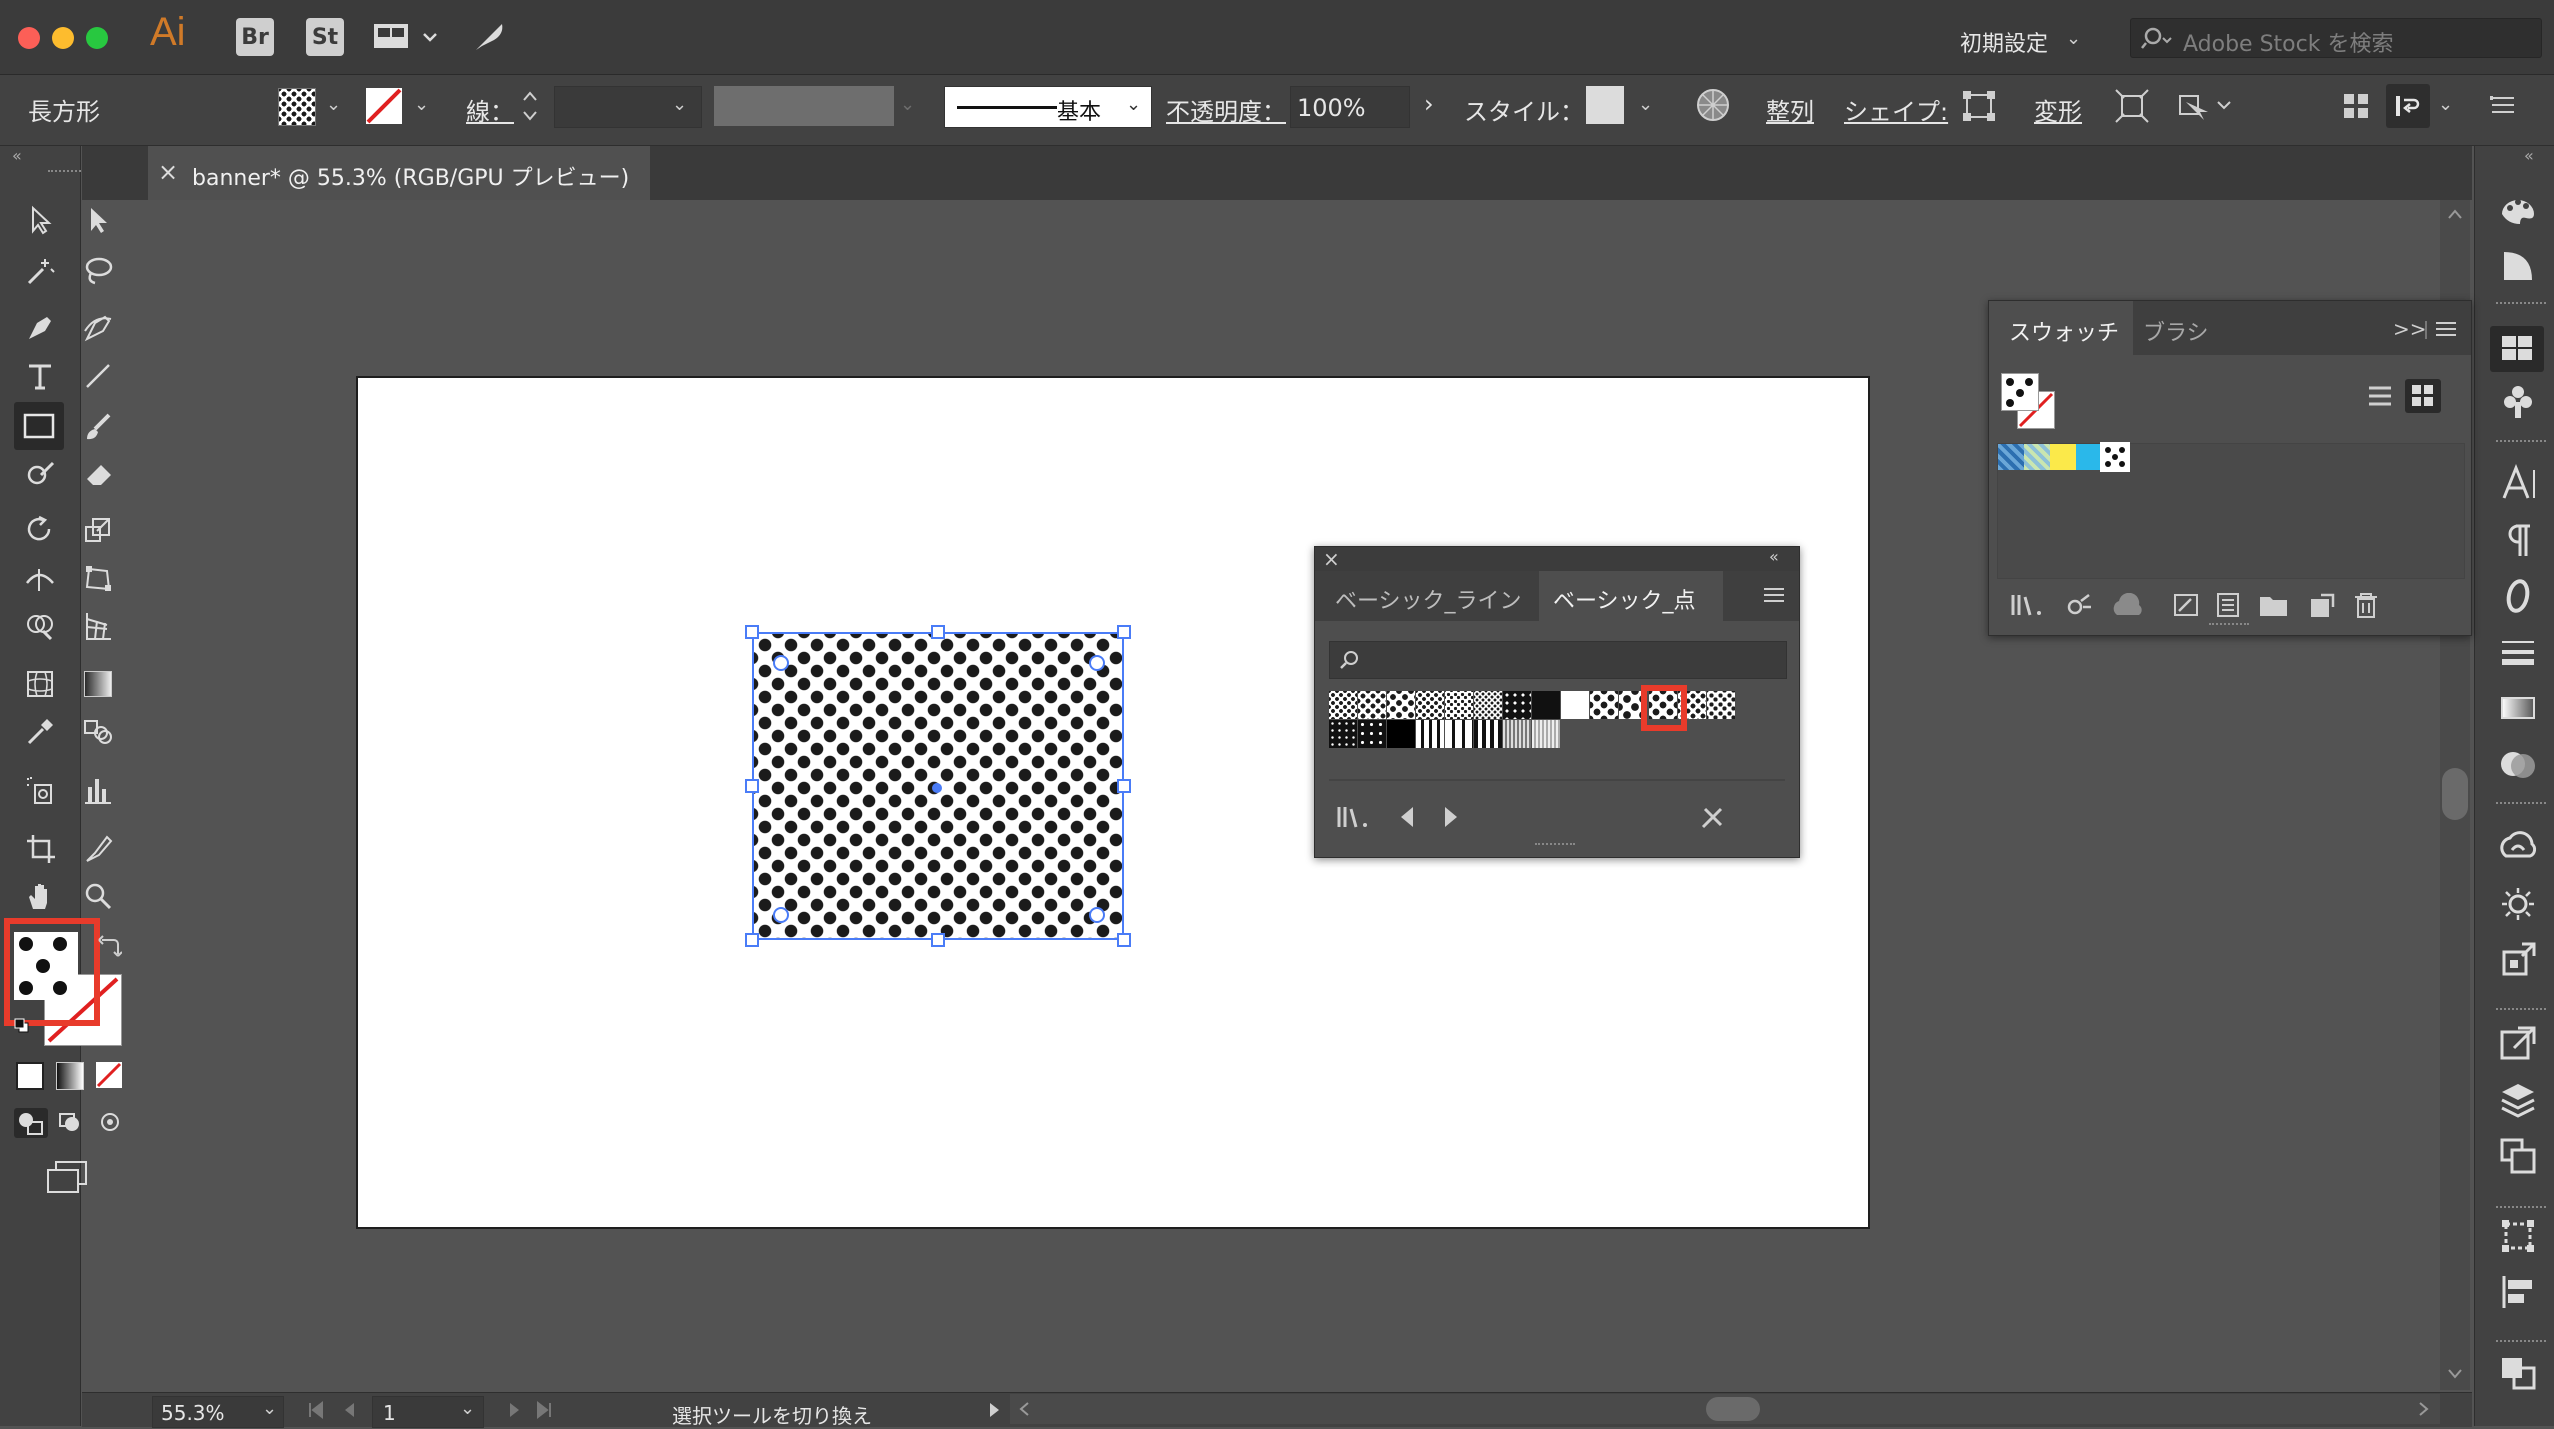  What do you see at coordinates (98, 474) in the screenshot?
I see `eraser-tool` at bounding box center [98, 474].